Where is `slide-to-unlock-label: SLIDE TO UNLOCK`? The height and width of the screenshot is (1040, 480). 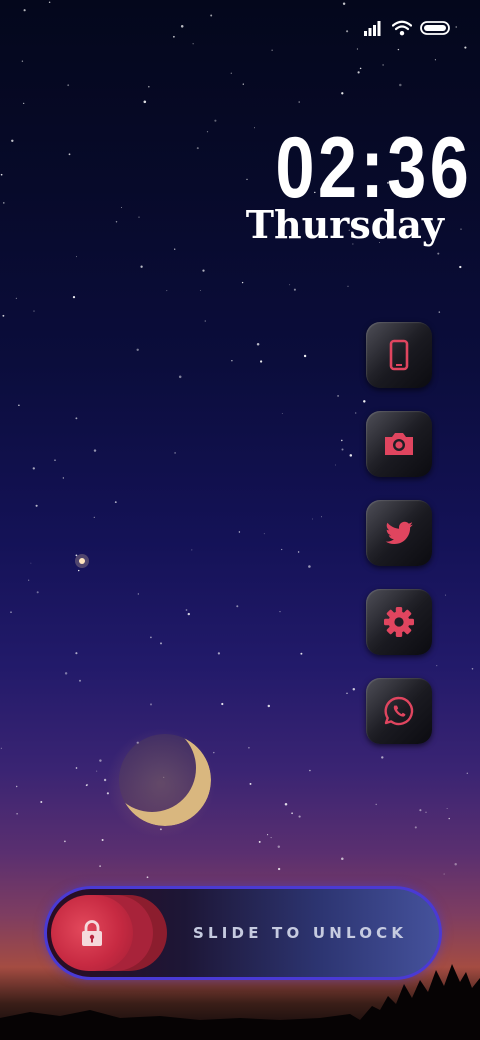 slide-to-unlock-label: SLIDE TO UNLOCK is located at coordinates (300, 933).